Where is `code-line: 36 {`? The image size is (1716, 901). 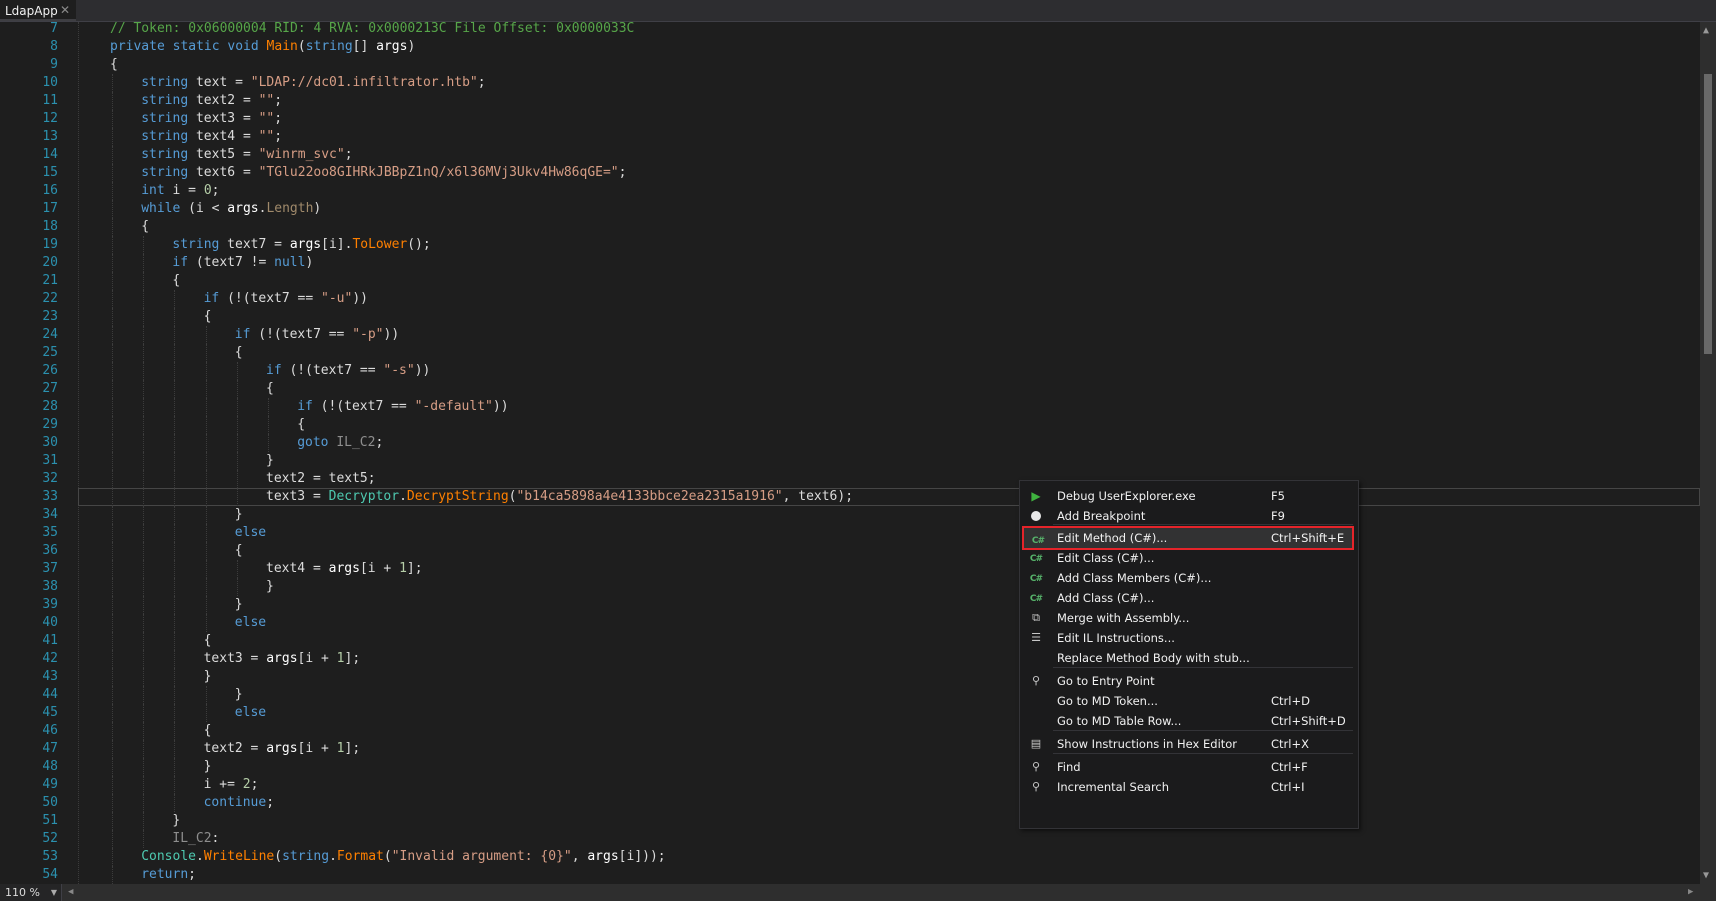
code-line: 36 { is located at coordinates (850, 551).